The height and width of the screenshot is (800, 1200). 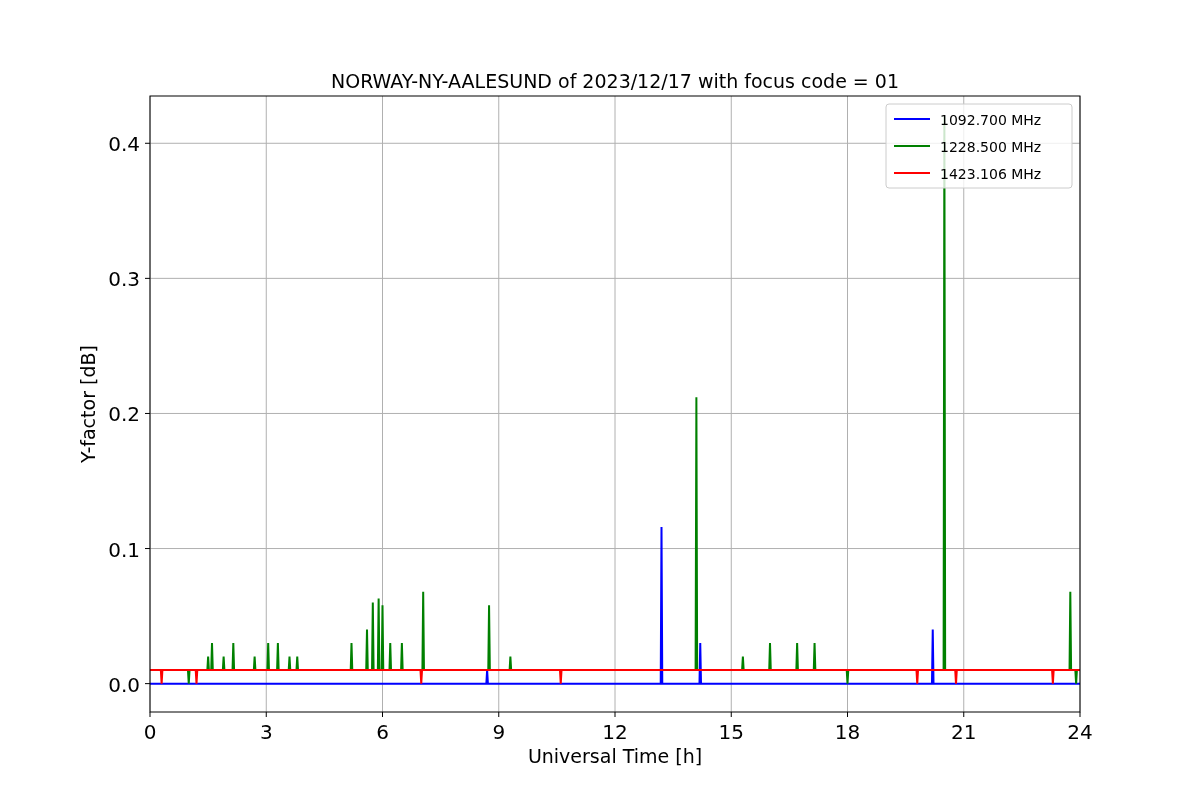 I want to click on y-tick-label: 0.4, so click(x=124, y=144).